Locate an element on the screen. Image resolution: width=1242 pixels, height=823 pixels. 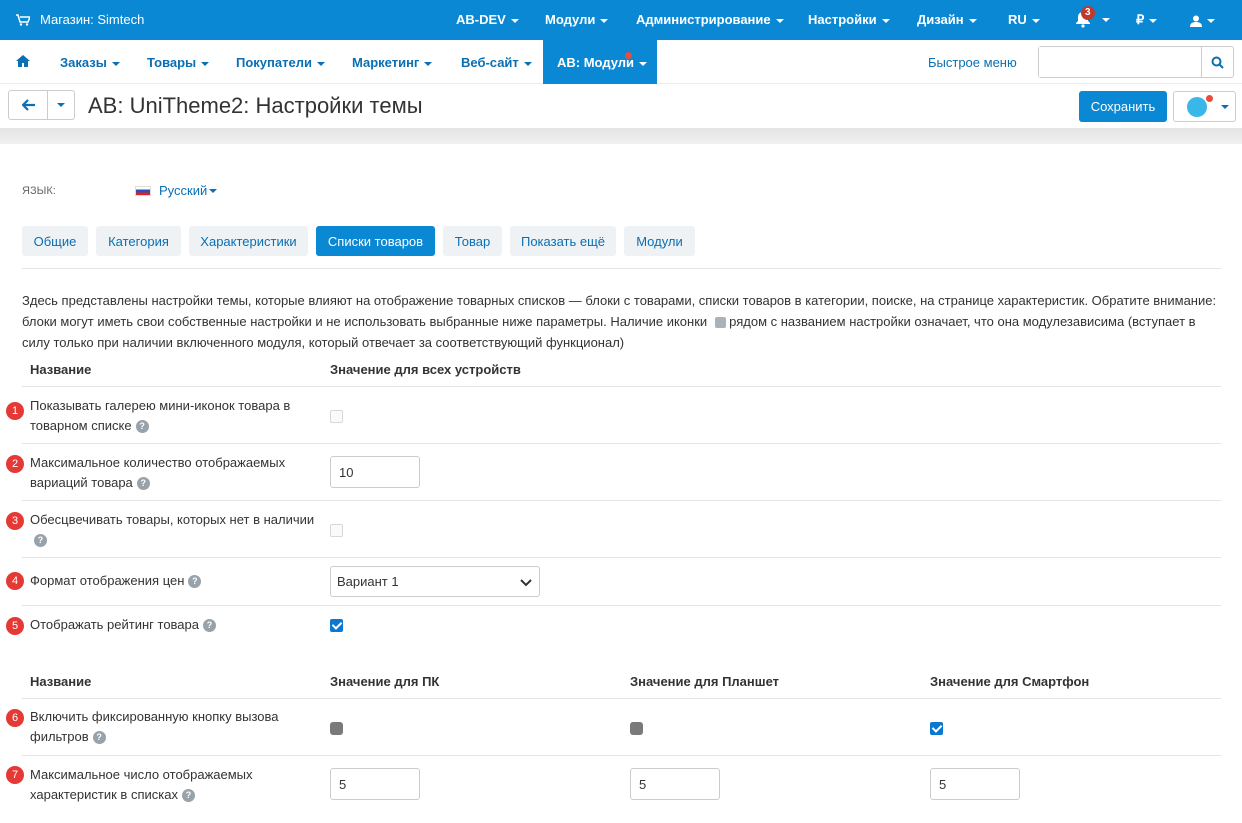
fixed-filter-button-pc-checkbox is located at coordinates (336, 728).